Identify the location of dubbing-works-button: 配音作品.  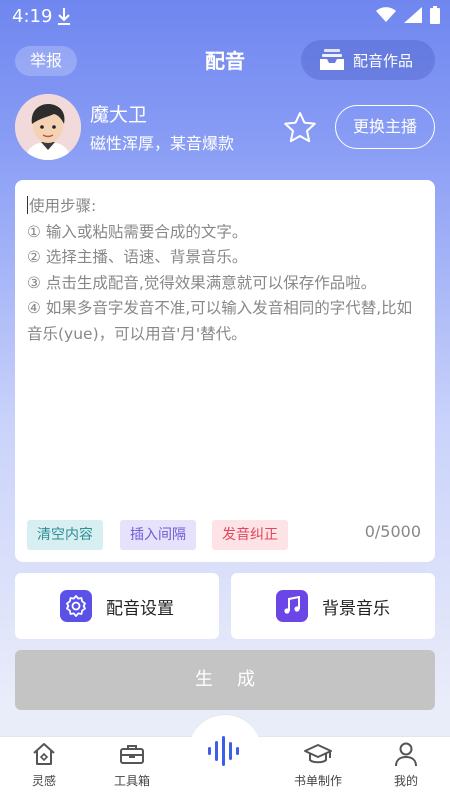
(368, 60).